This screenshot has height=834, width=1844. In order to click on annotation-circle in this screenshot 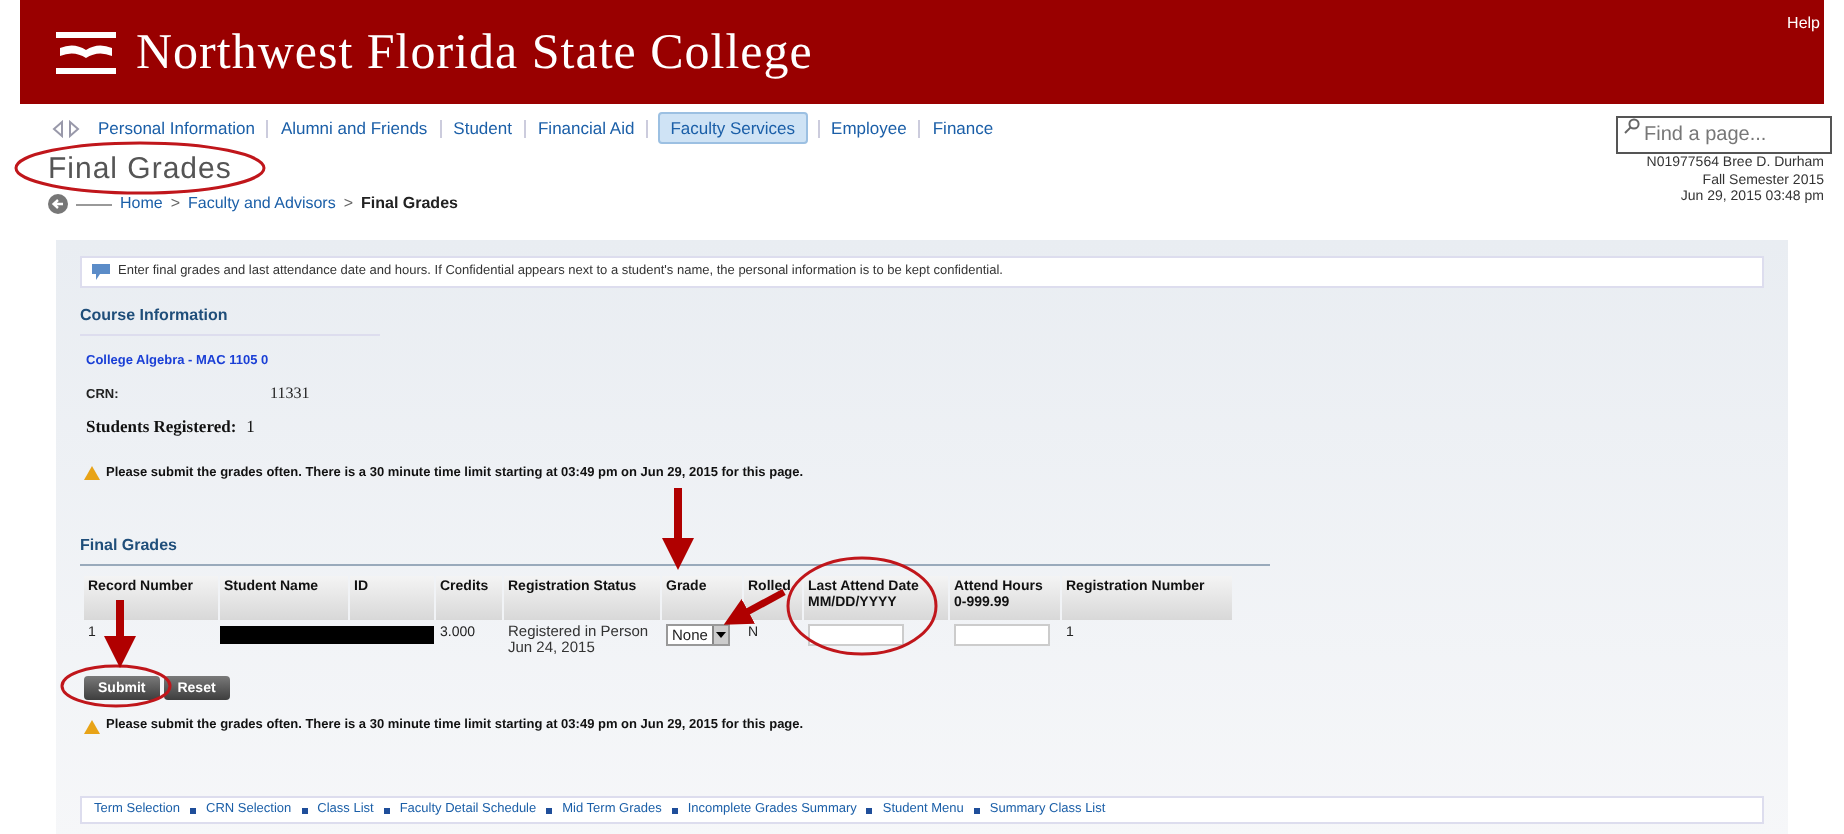, I will do `click(116, 686)`.